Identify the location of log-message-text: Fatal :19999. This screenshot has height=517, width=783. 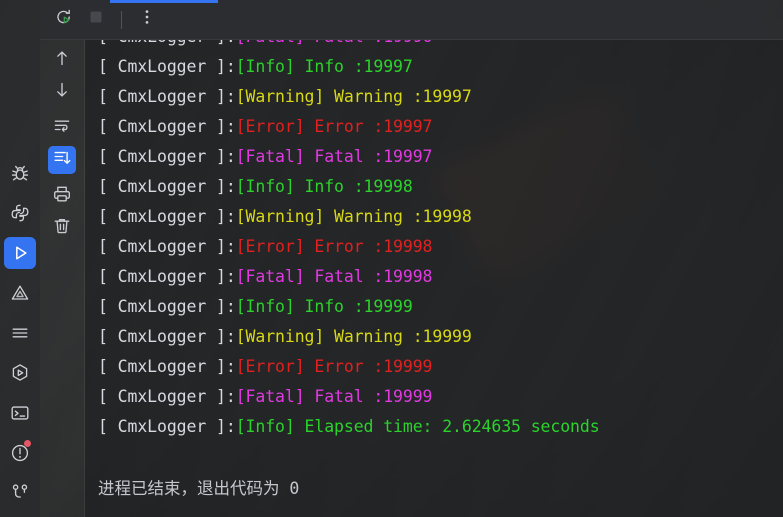
(368, 396).